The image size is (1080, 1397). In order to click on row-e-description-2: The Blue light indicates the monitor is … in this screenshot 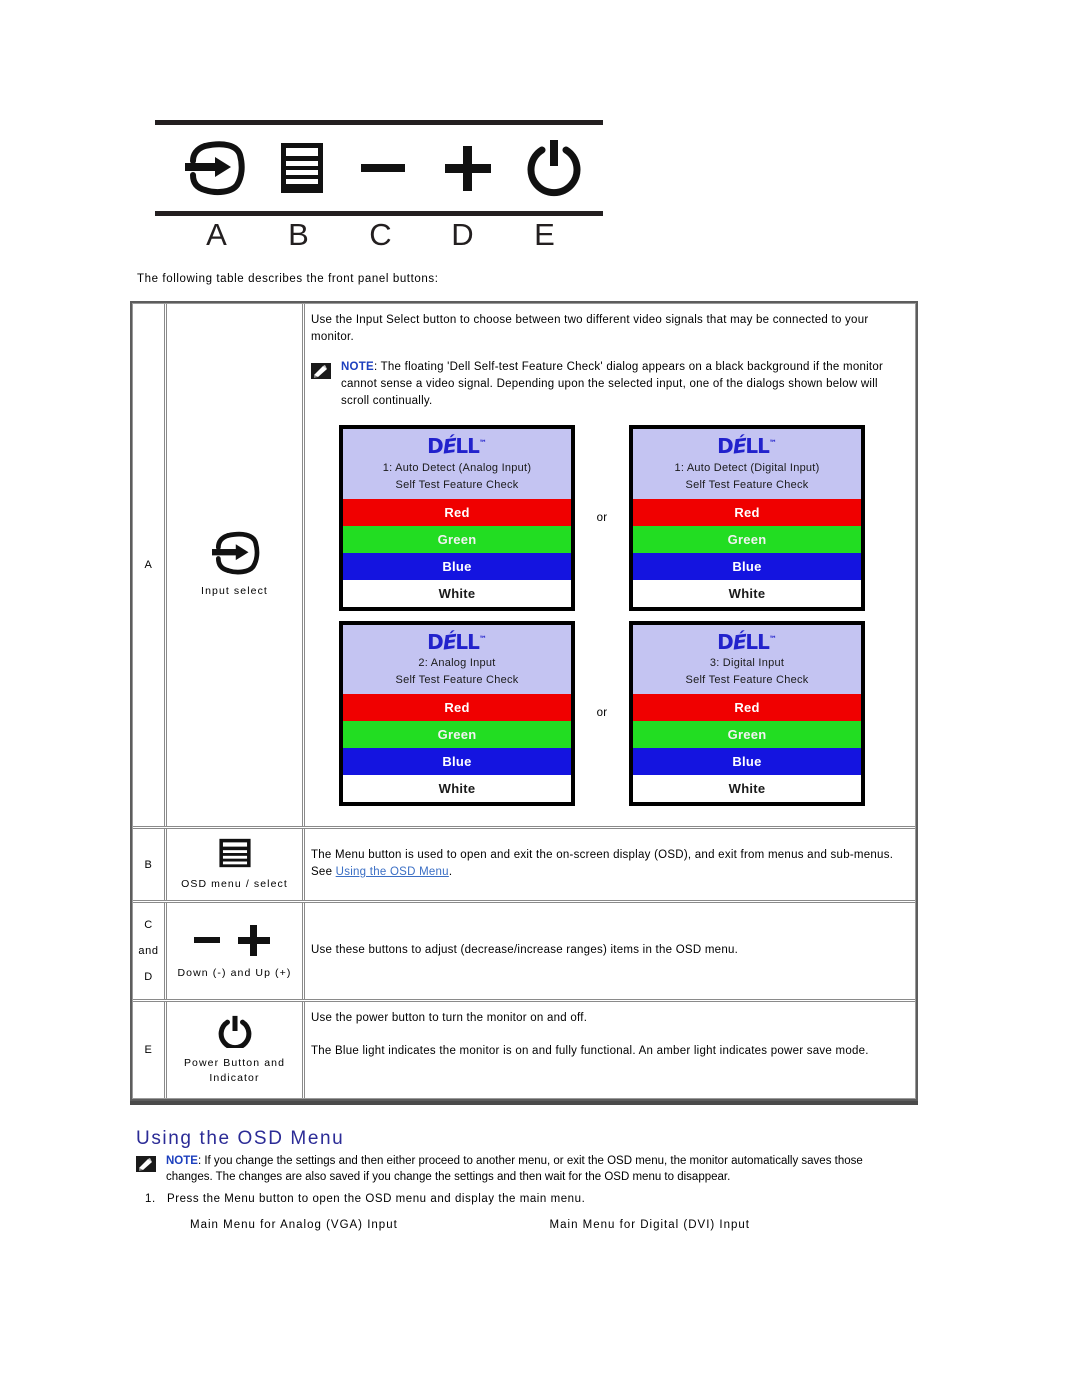, I will do `click(590, 1050)`.